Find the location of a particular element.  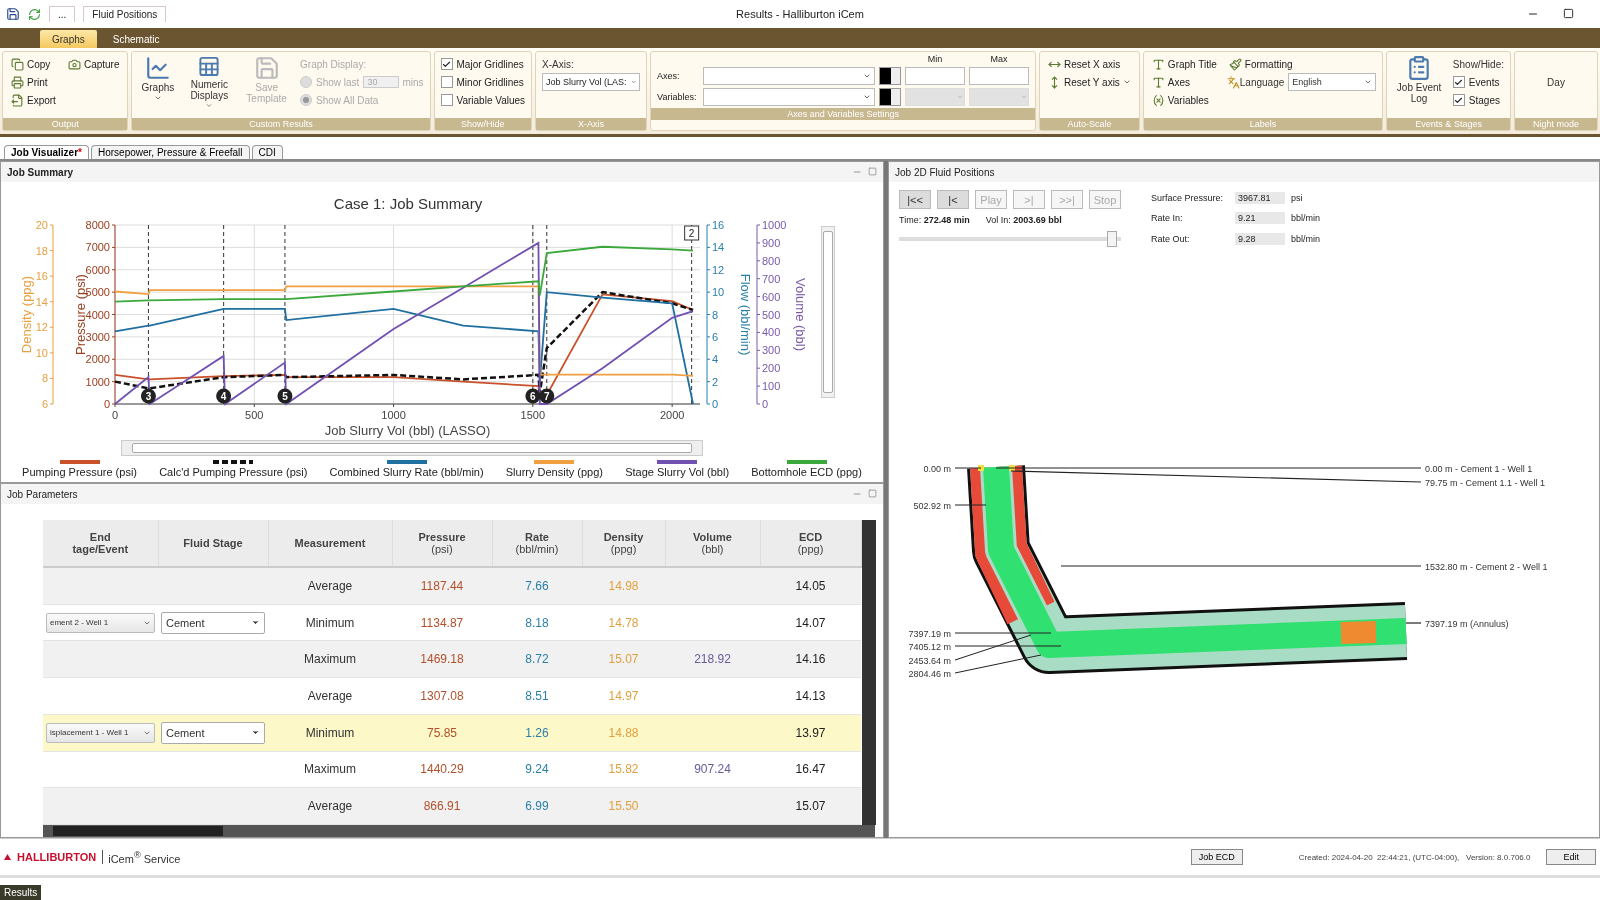

table-row: Maximum 1440.29 9.24 15.82 907.24 16.47 is located at coordinates (452, 769).